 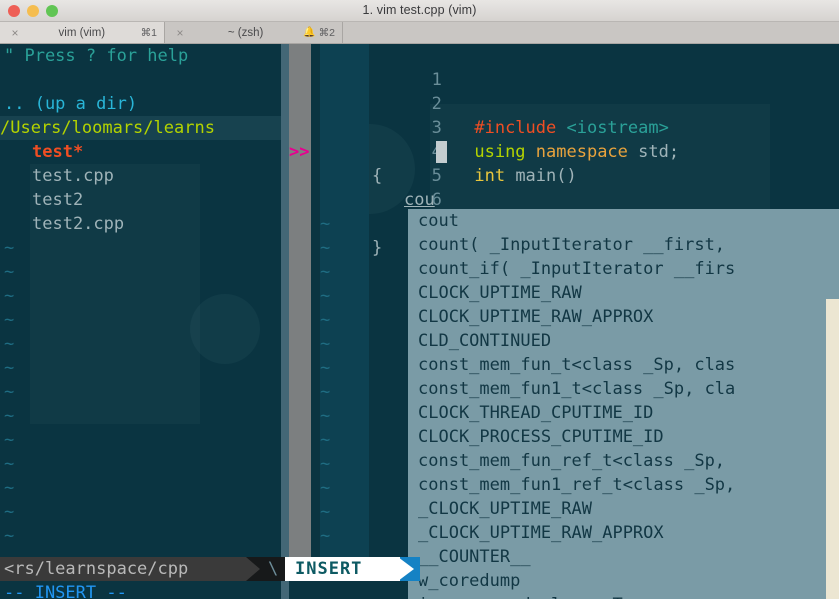 I want to click on tab-label: vim (vim), so click(x=82, y=32).